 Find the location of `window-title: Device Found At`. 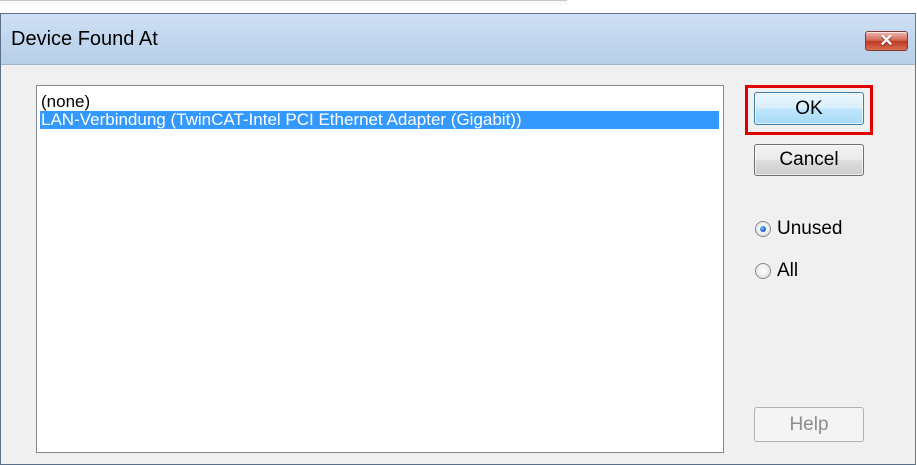

window-title: Device Found At is located at coordinates (84, 39).